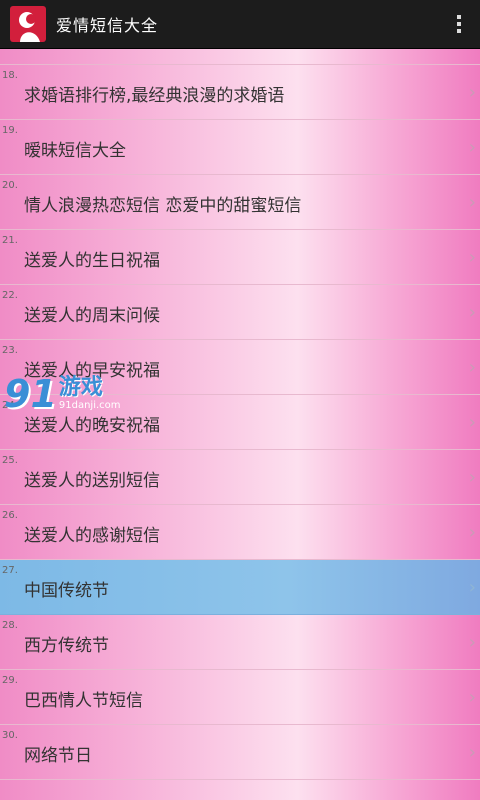  What do you see at coordinates (10, 570) in the screenshot?
I see `item-number: 27.` at bounding box center [10, 570].